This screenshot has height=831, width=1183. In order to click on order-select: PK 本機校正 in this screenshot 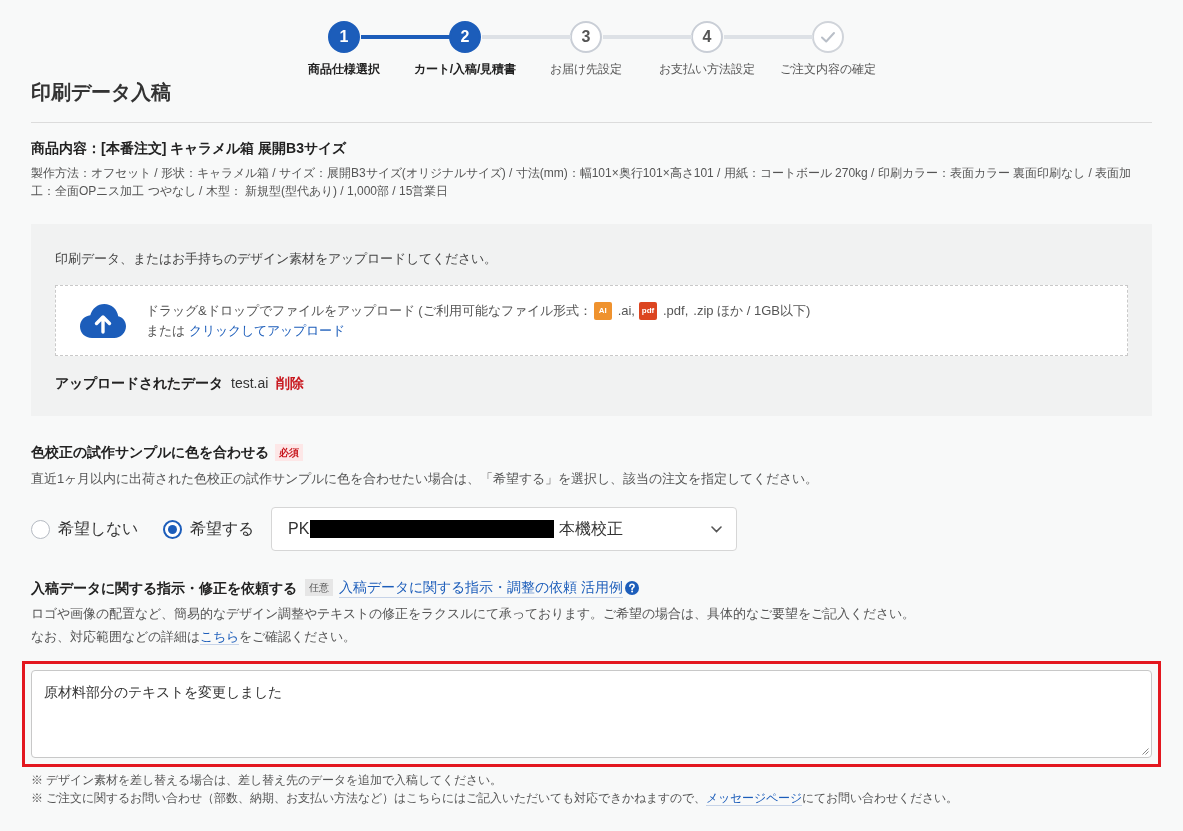, I will do `click(504, 529)`.